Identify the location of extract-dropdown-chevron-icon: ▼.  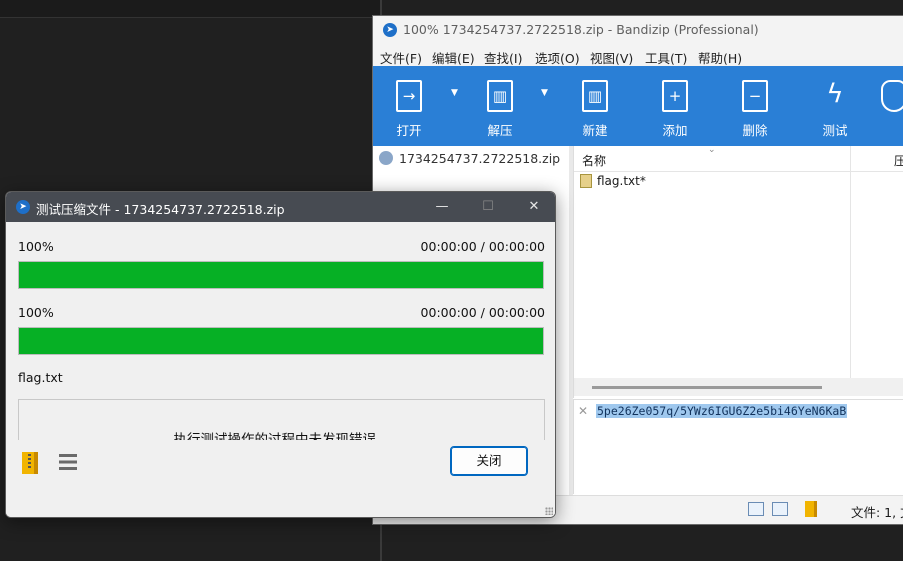
(544, 93).